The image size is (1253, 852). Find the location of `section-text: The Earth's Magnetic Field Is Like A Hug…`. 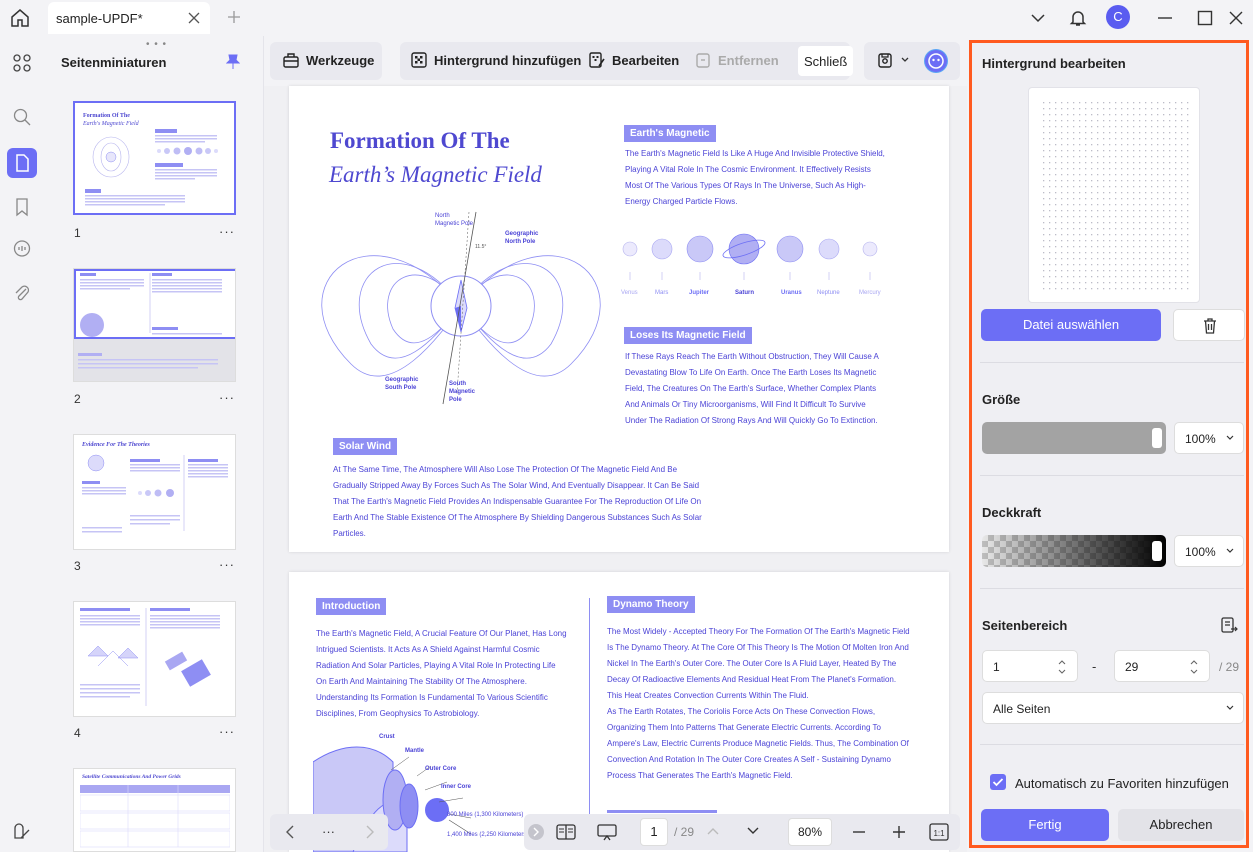

section-text: The Earth's Magnetic Field Is Like A Hug… is located at coordinates (755, 177).